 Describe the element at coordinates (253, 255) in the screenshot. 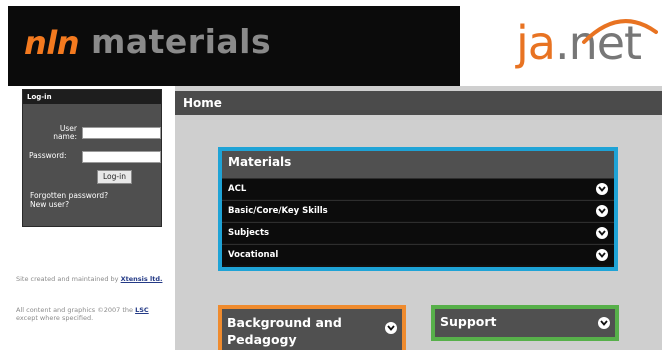

I see `menu-item-label: Vocational` at that location.